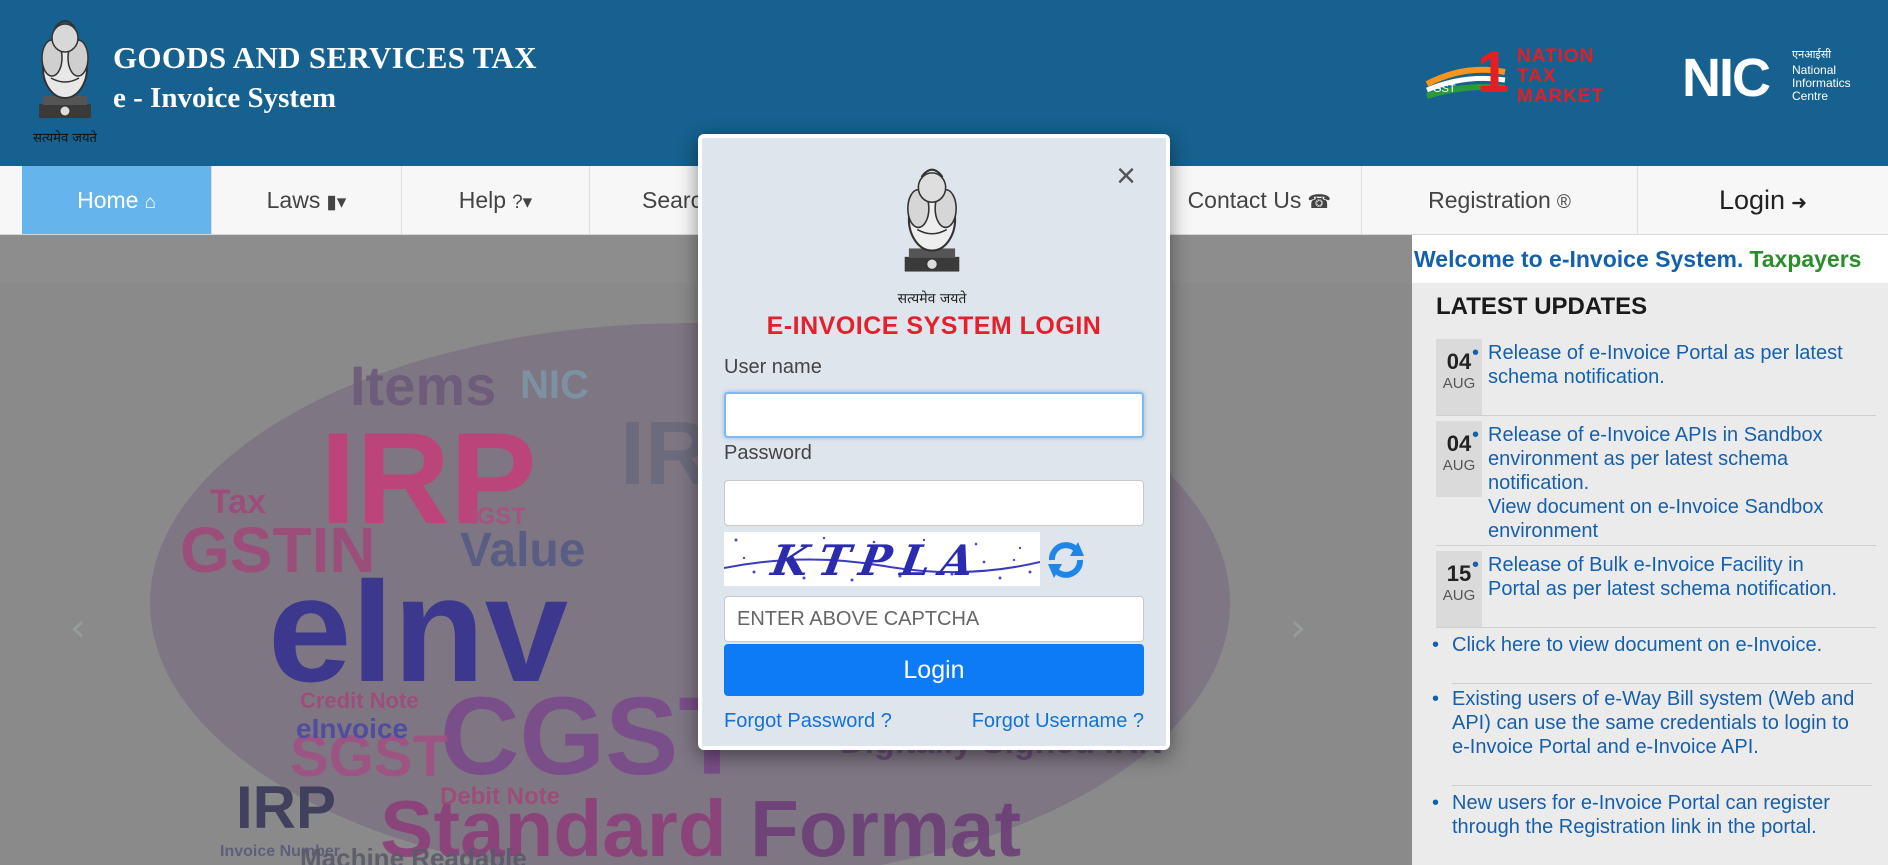 The height and width of the screenshot is (865, 1888). What do you see at coordinates (768, 453) in the screenshot?
I see `password-label: Password` at bounding box center [768, 453].